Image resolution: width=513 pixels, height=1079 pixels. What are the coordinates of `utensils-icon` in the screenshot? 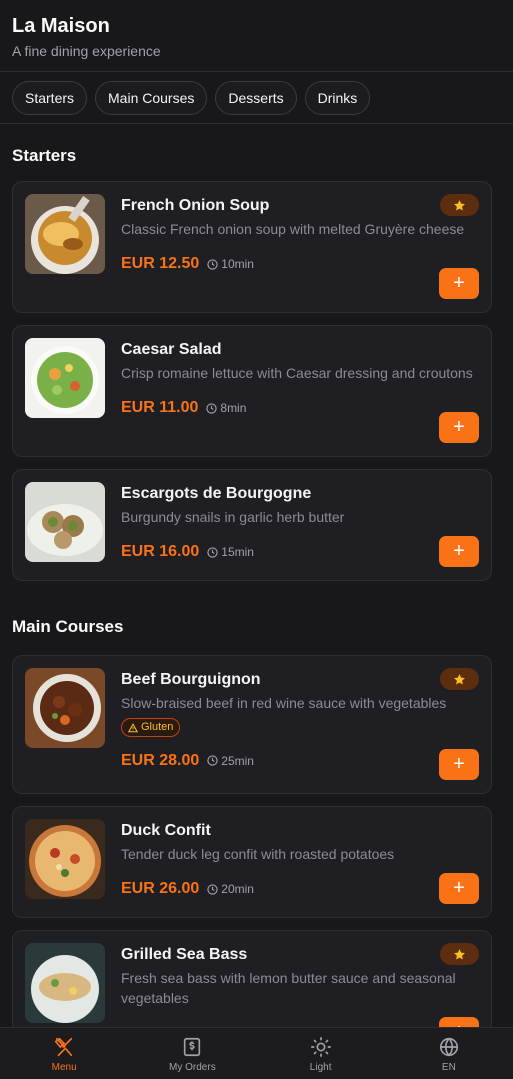 It's located at (63, 1047).